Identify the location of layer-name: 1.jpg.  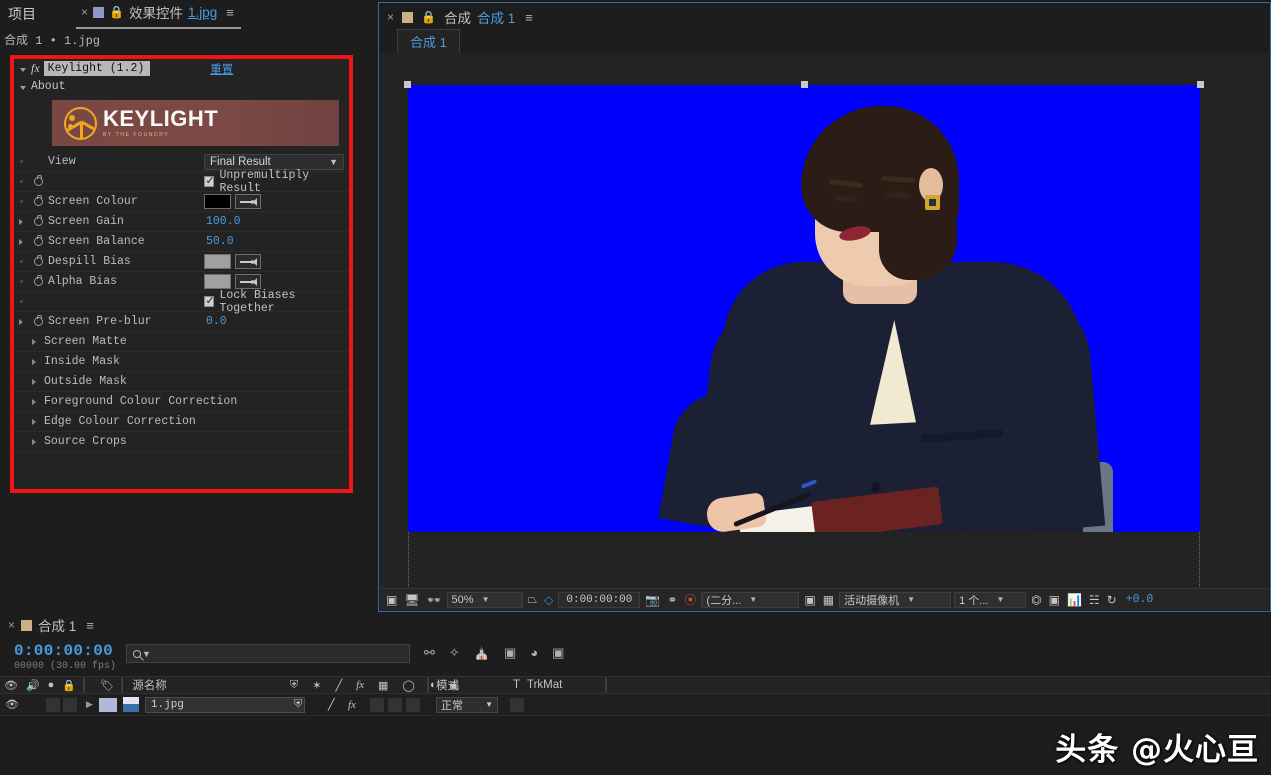
(224, 704).